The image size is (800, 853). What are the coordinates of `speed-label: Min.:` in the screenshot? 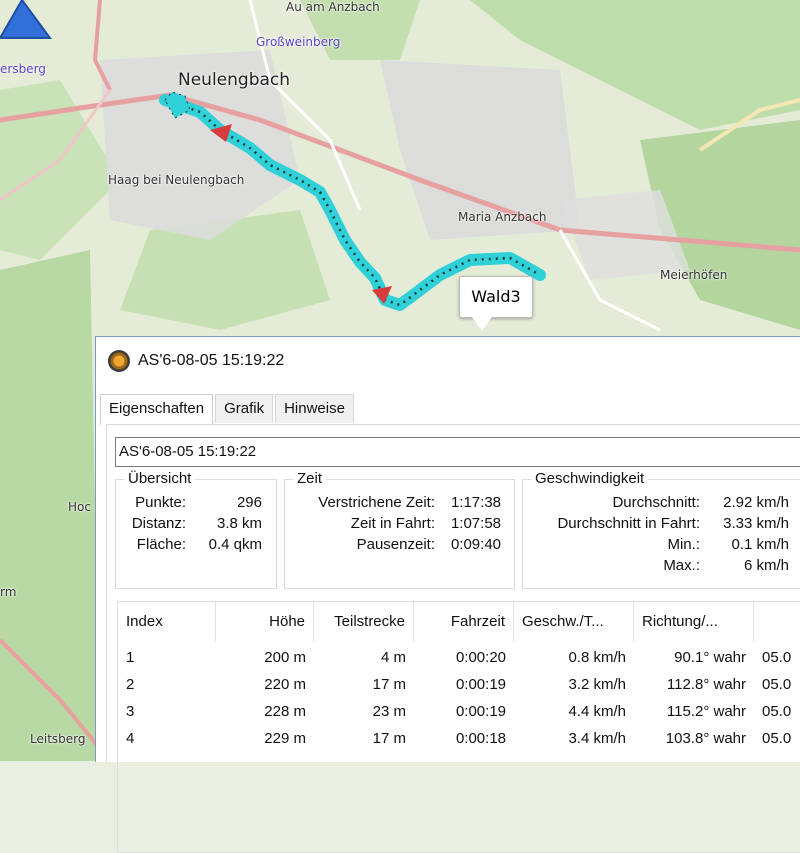 It's located at (683, 544).